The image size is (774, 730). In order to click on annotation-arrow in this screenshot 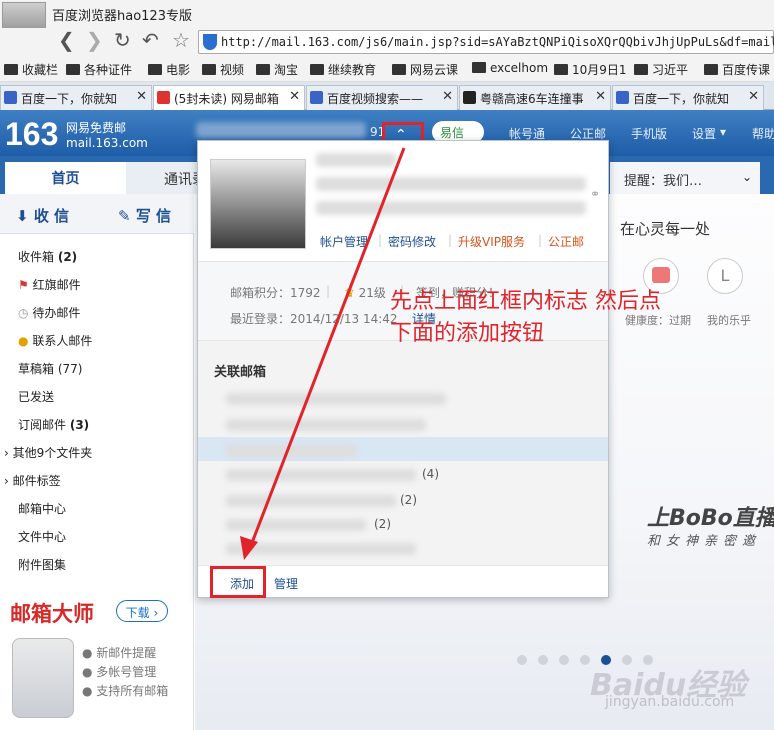, I will do `click(323, 353)`.